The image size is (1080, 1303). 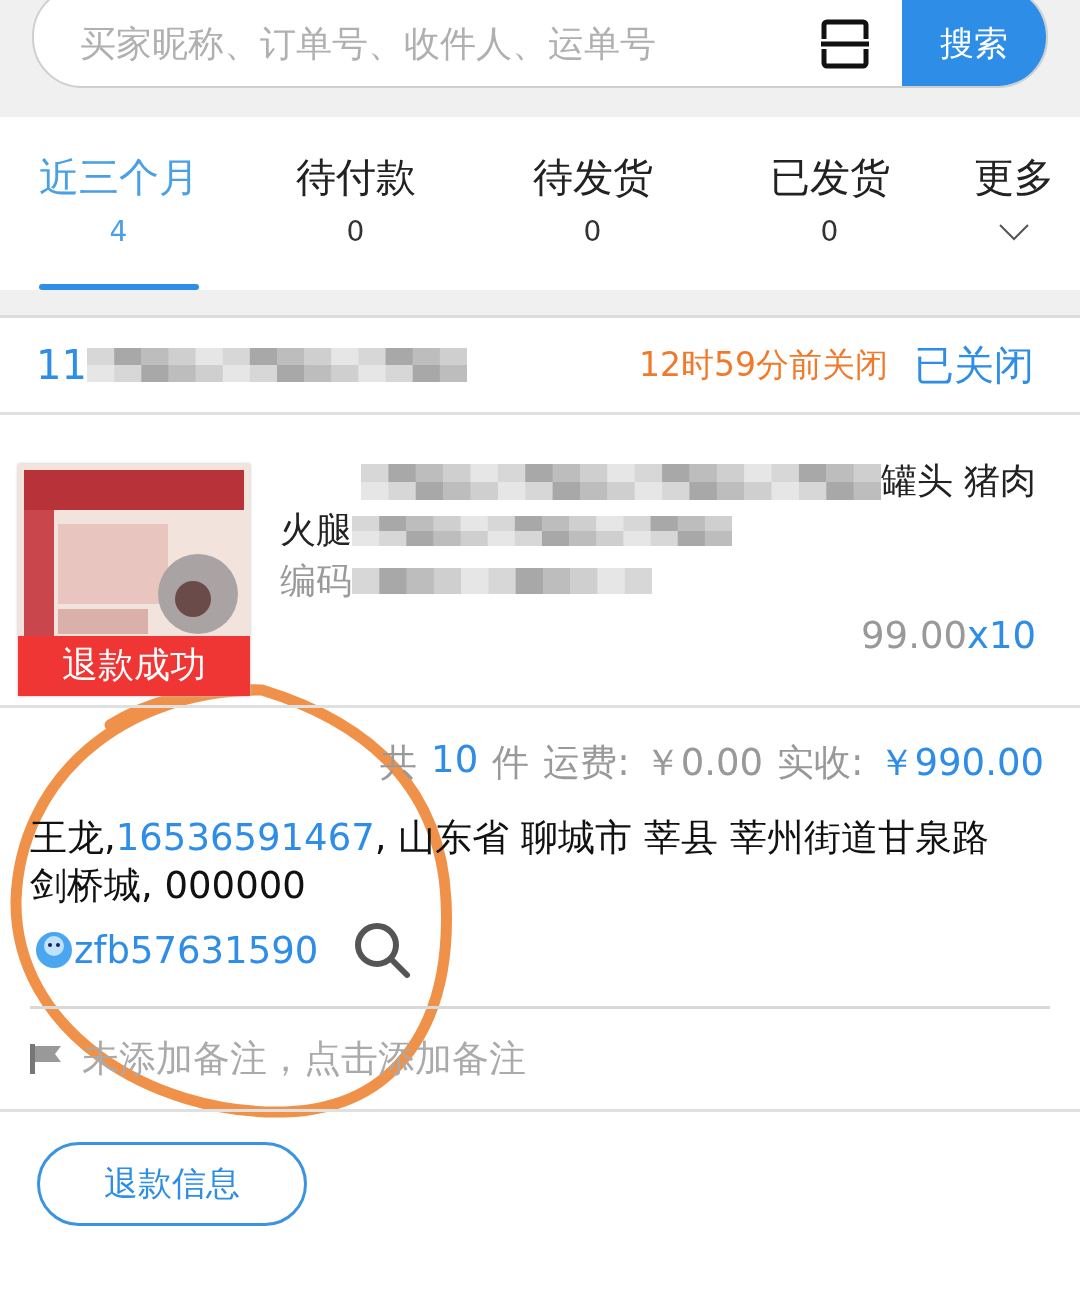 I want to click on summary-text: 件, so click(x=511, y=763).